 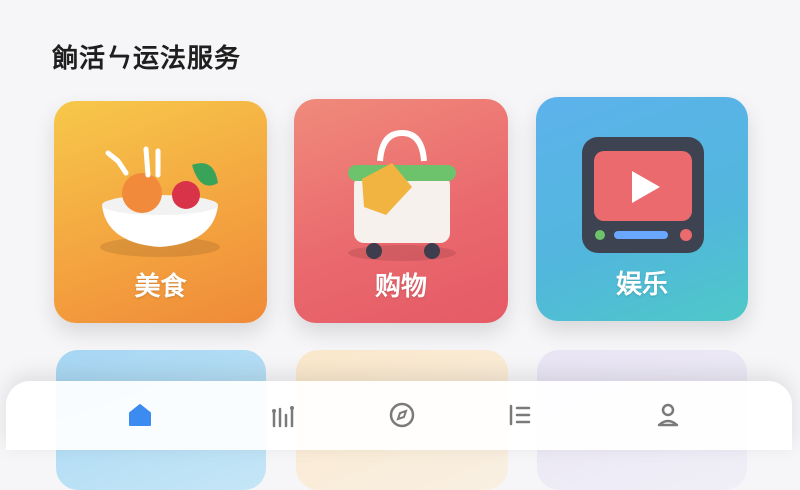 I want to click on tab-activity, so click(x=284, y=415).